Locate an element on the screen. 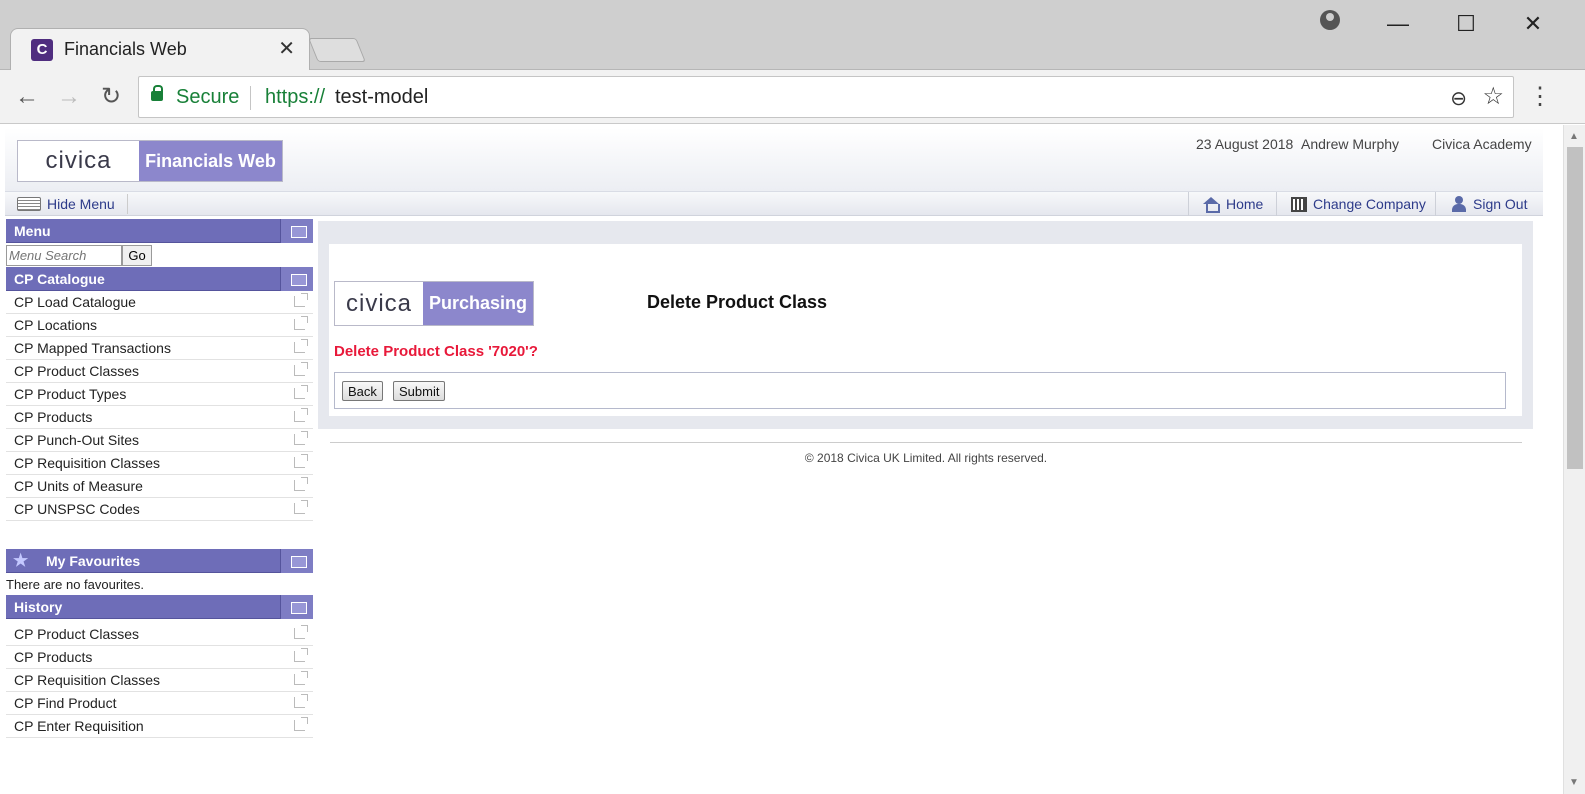 This screenshot has height=794, width=1585. change-company-label: Change Company is located at coordinates (1369, 204).